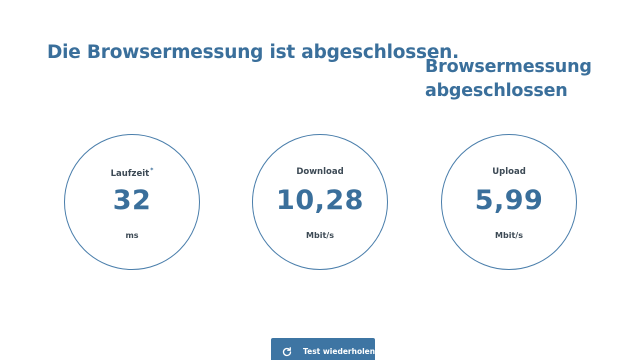 The width and height of the screenshot is (640, 360). Describe the element at coordinates (287, 352) in the screenshot. I see `refresh-icon` at that location.